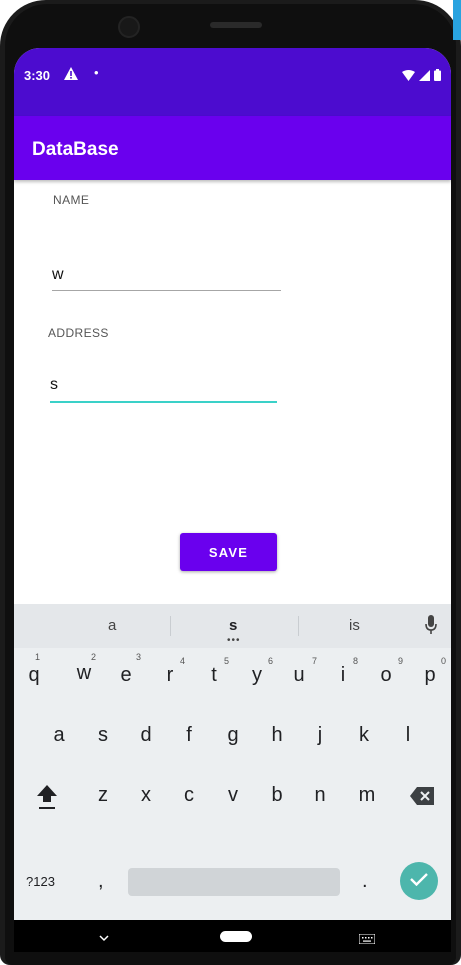 The height and width of the screenshot is (965, 461). What do you see at coordinates (166, 278) in the screenshot?
I see `name-field: w` at bounding box center [166, 278].